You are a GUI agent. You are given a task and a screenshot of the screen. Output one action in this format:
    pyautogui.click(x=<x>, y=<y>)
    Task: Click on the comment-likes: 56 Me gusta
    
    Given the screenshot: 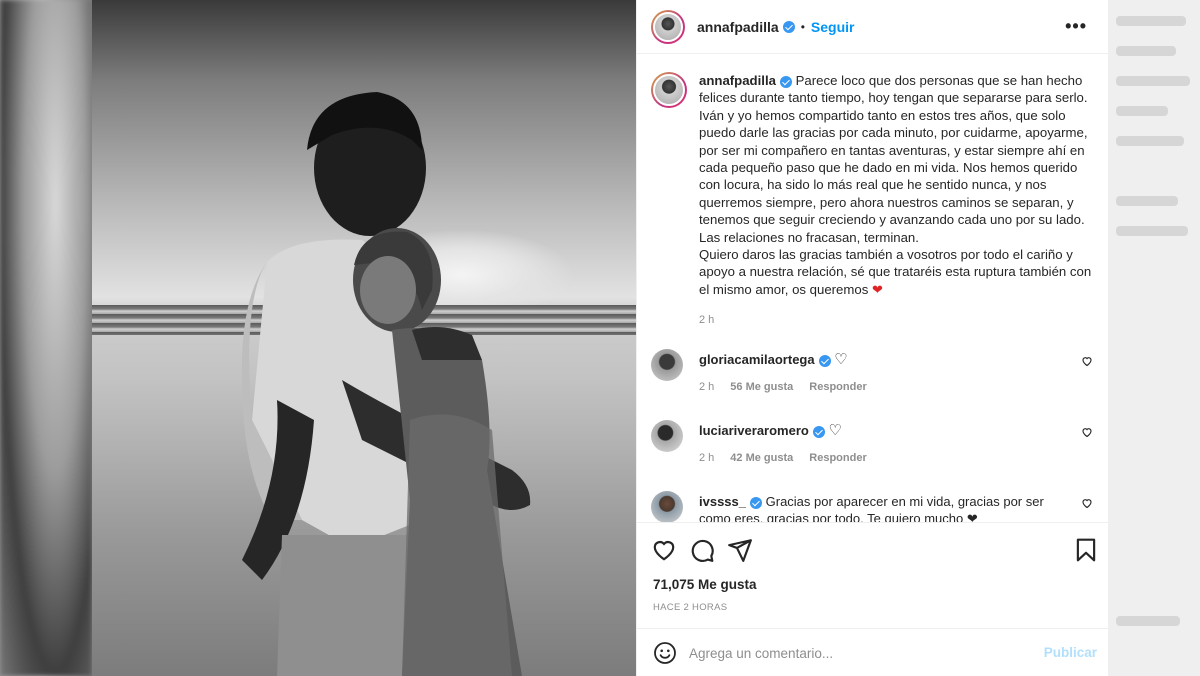 What is the action you would take?
    pyautogui.click(x=761, y=387)
    